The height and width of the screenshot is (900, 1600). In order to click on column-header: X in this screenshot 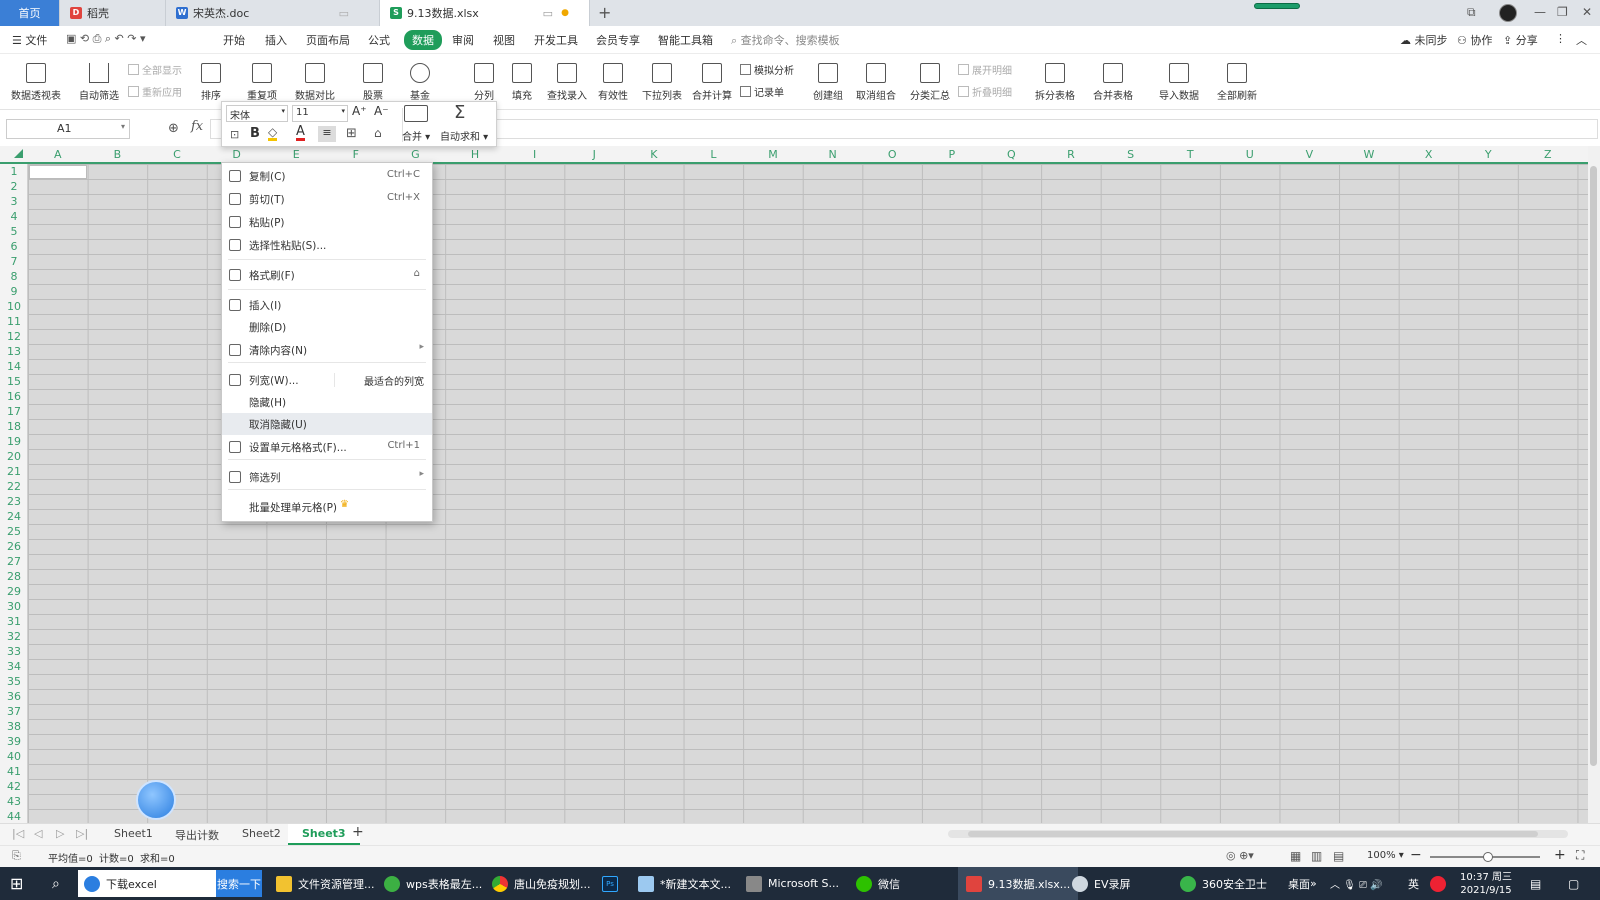, I will do `click(1429, 155)`.